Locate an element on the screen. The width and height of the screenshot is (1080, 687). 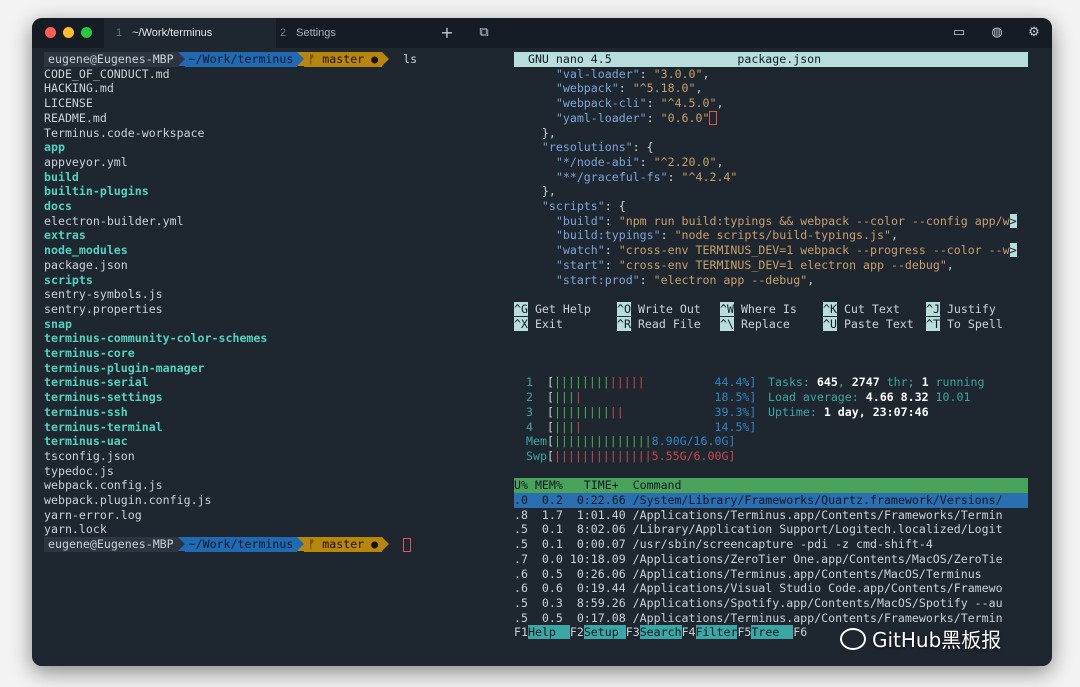
load-label: Load average: is located at coordinates (817, 397).